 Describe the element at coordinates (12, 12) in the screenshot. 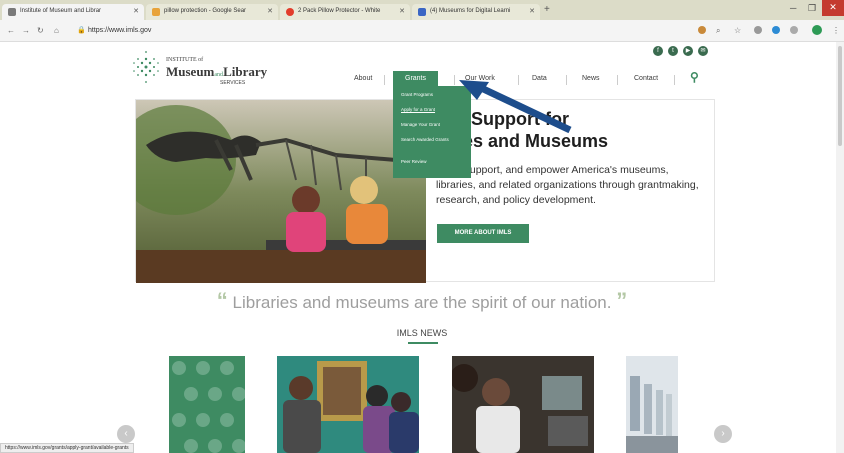

I see `imls-favicon-icon` at that location.